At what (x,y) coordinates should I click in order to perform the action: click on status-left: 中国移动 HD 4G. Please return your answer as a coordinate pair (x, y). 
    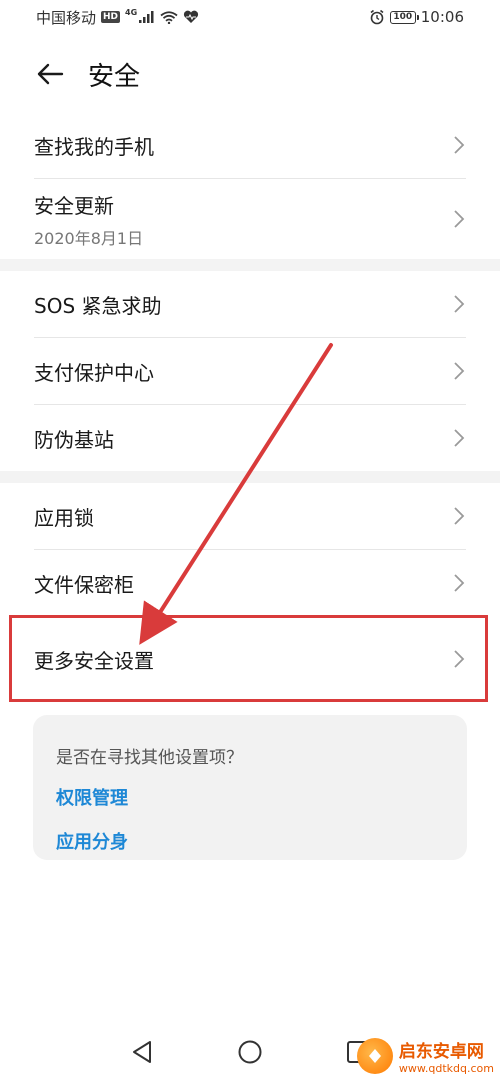
    Looking at the image, I should click on (117, 17).